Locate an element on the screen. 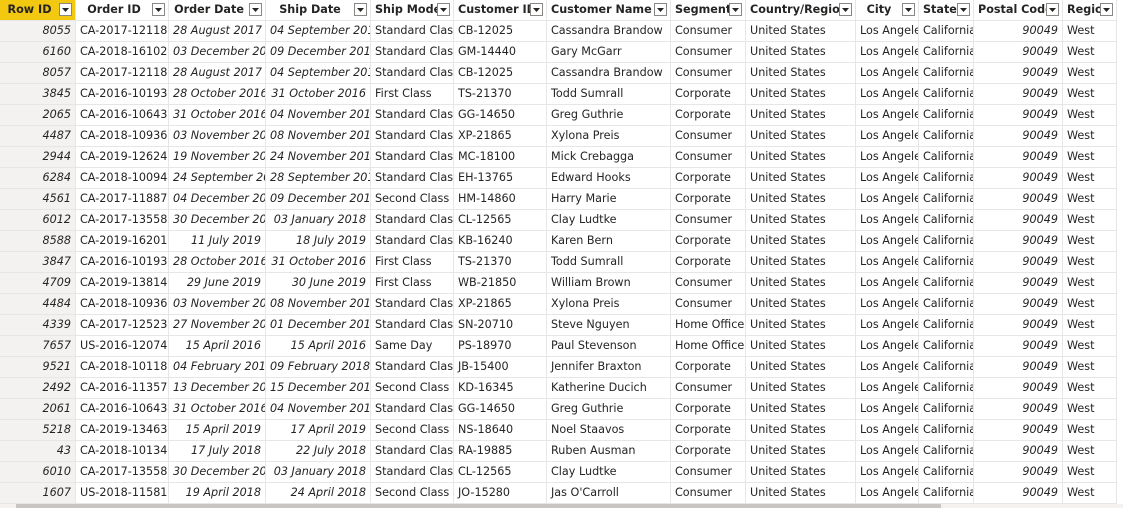  cell-ship-date: 01 December 2017 is located at coordinates (318, 325).